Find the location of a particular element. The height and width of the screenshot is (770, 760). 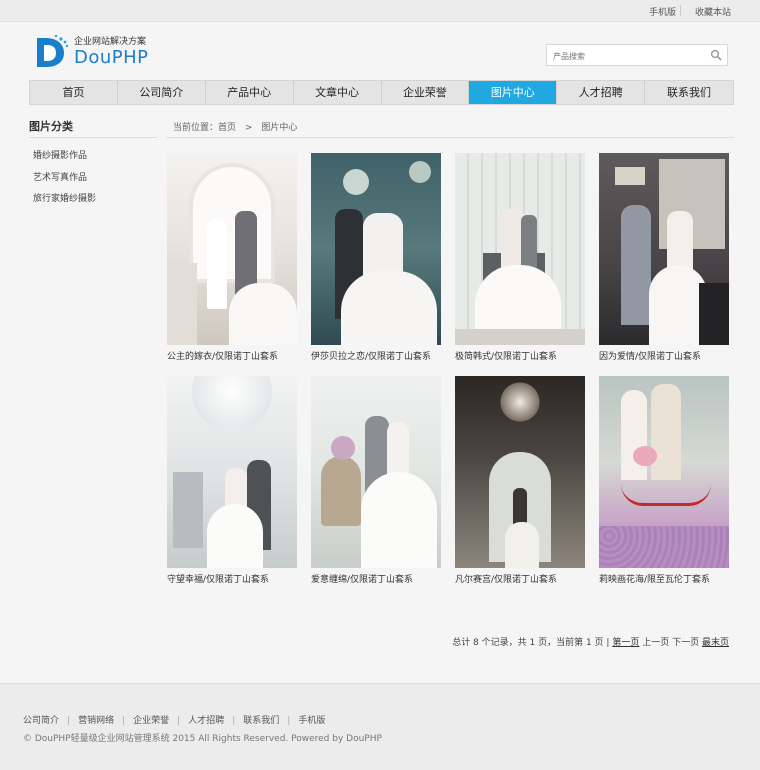

pagination-first: 第一页 is located at coordinates (625, 643).